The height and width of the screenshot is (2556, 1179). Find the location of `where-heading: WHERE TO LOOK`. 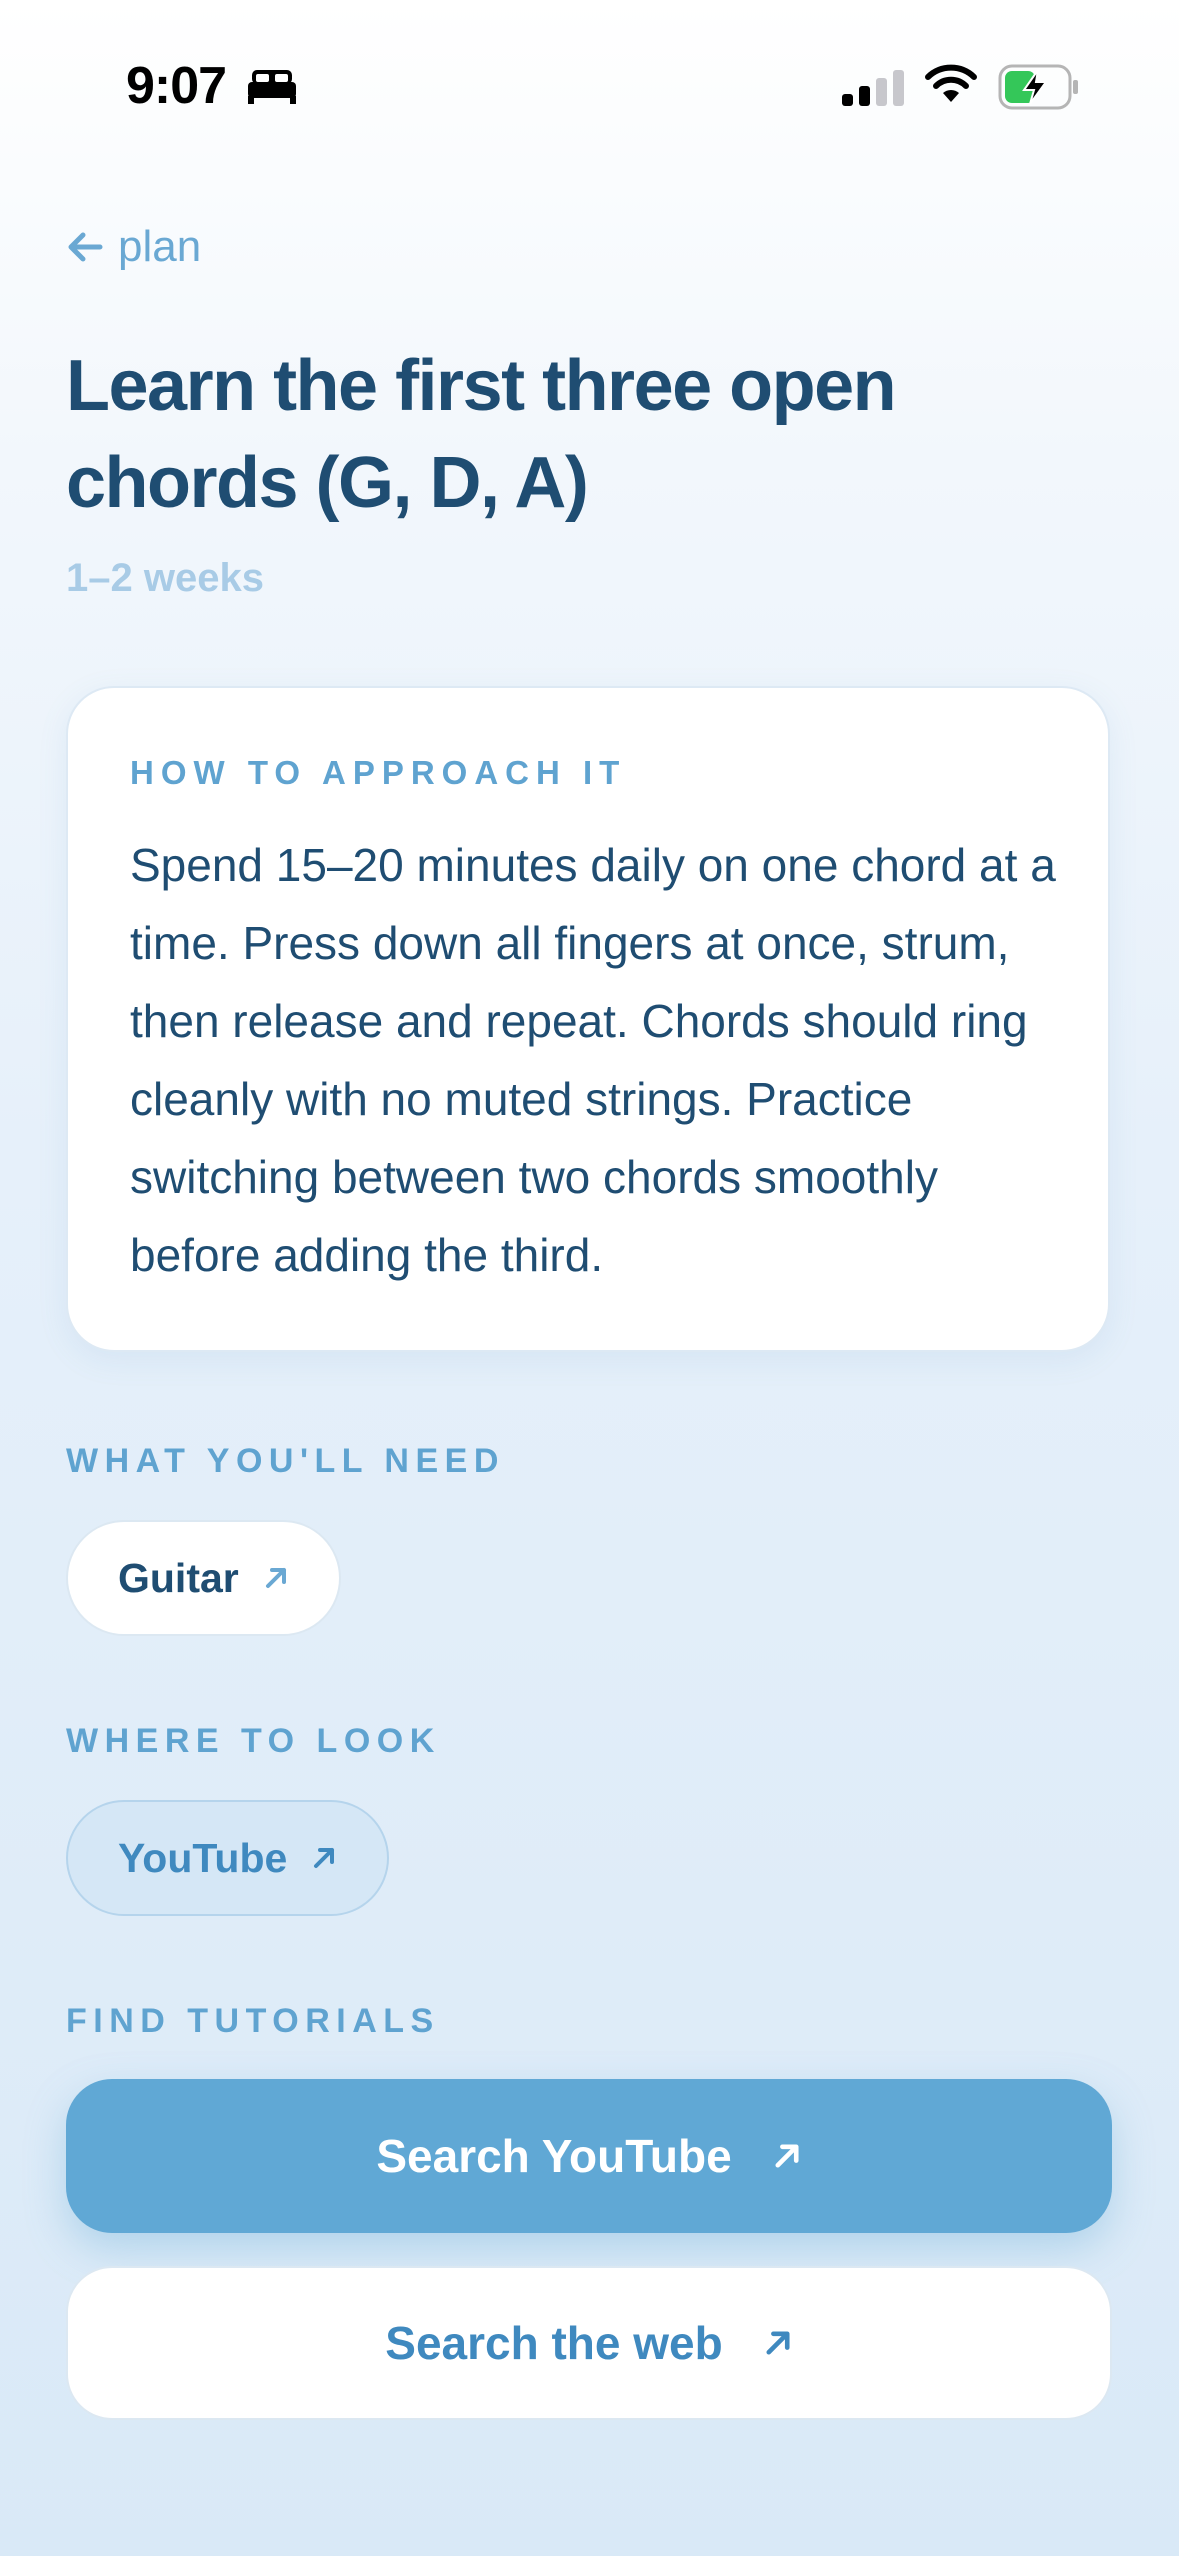

where-heading: WHERE TO LOOK is located at coordinates (253, 1741).